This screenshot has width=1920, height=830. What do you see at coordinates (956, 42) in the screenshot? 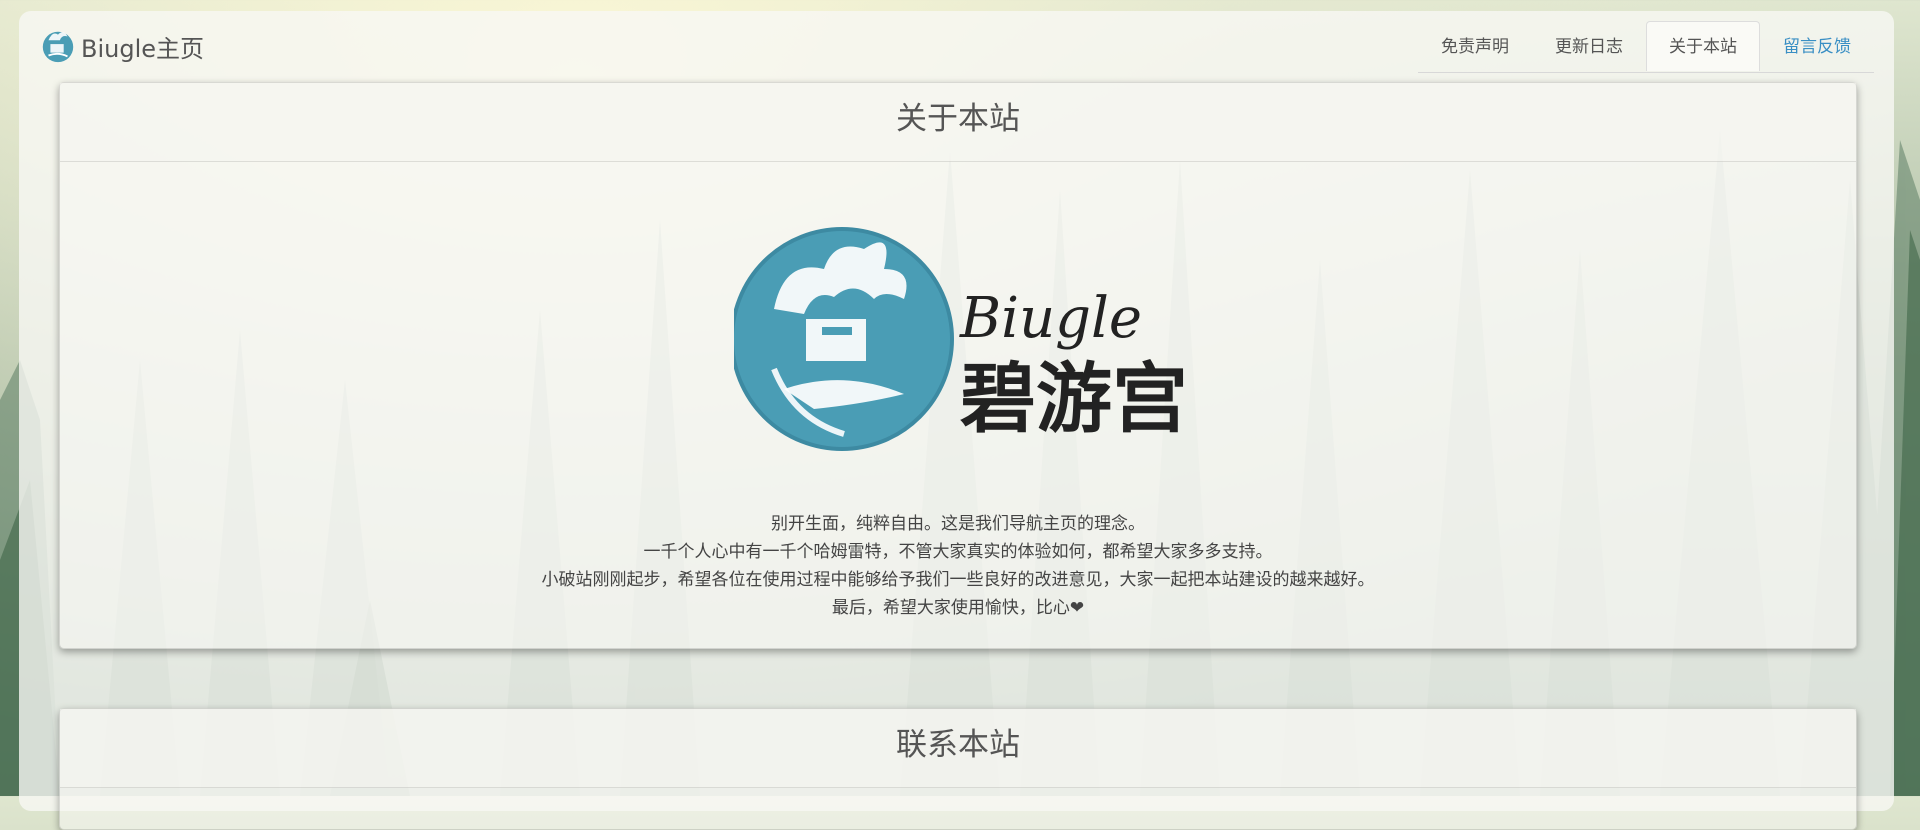
I see `navbar: Biugle主页 免责声明 更新日志 关于本站 留言反馈` at bounding box center [956, 42].